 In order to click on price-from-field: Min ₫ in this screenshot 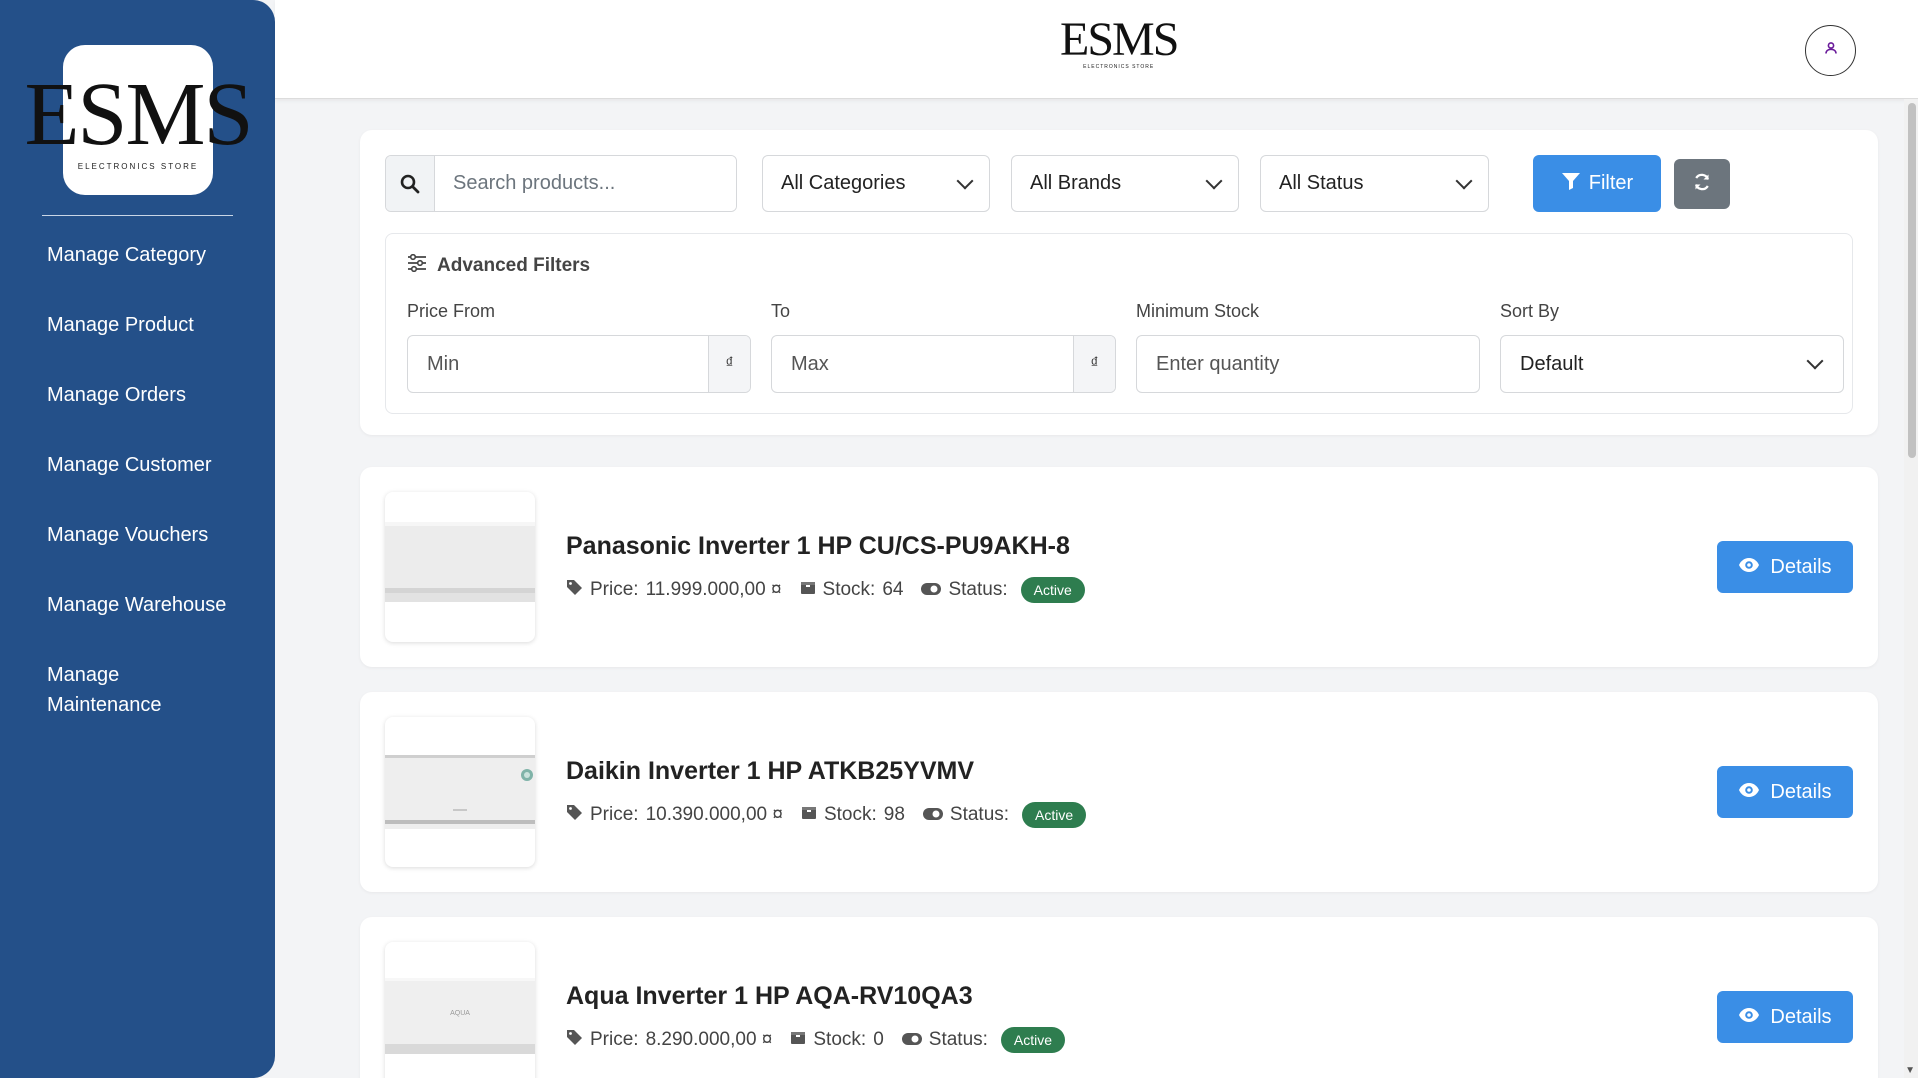, I will do `click(579, 364)`.